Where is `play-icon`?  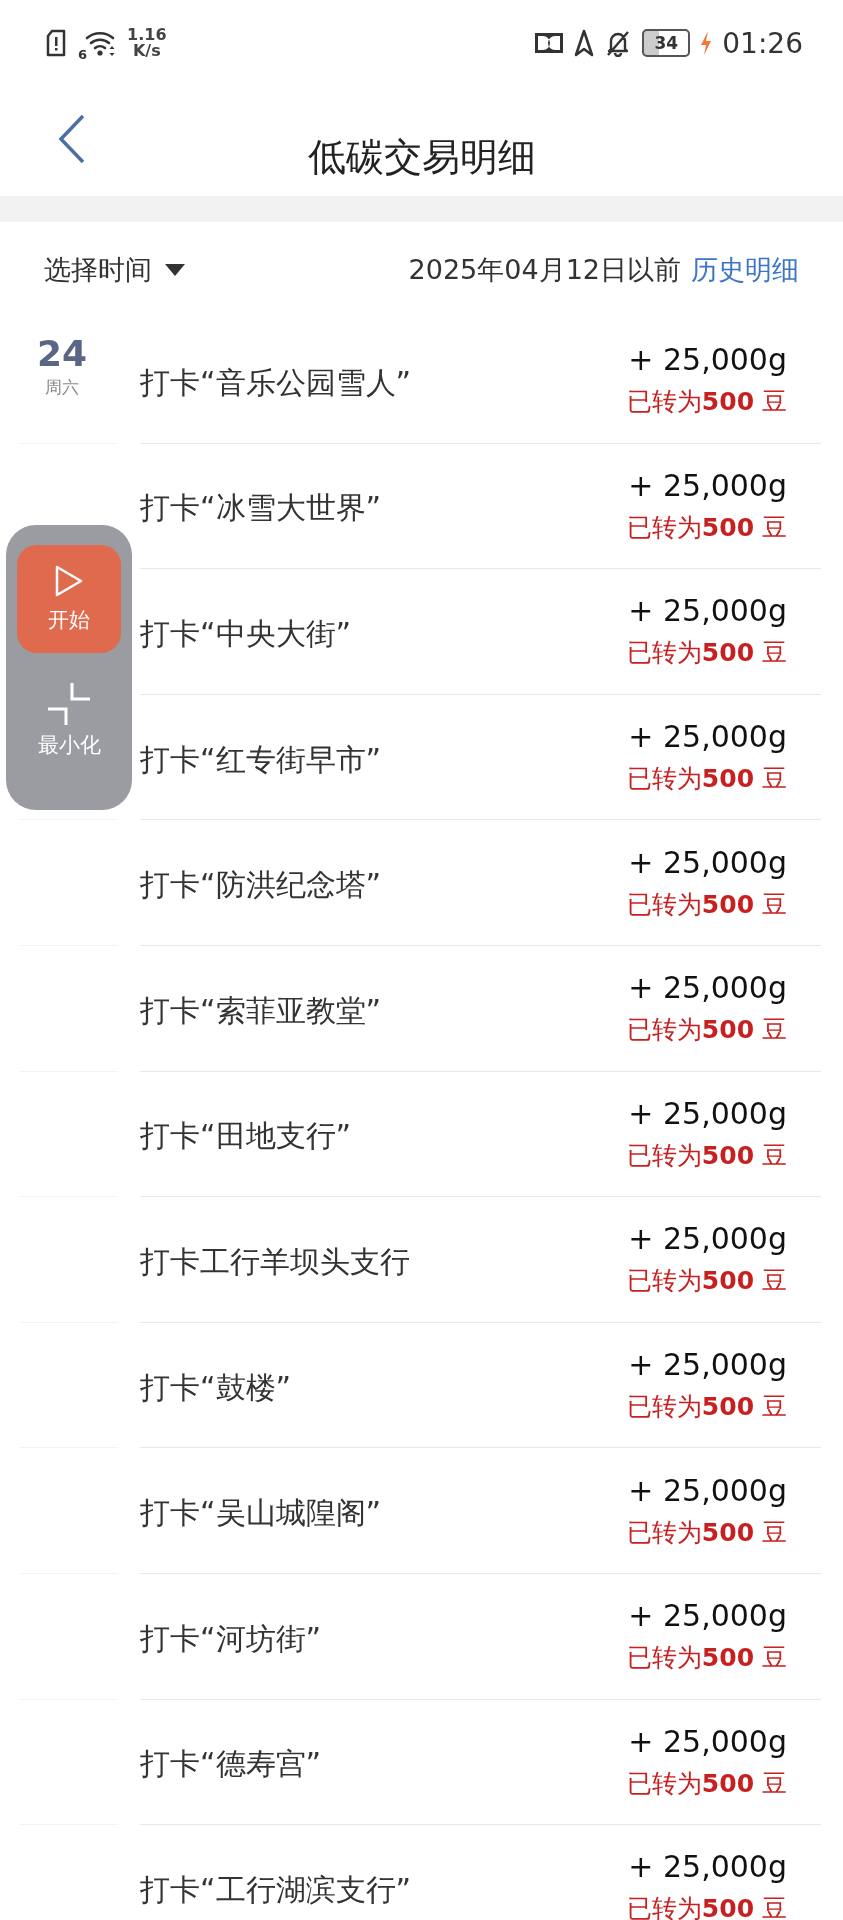 play-icon is located at coordinates (69, 581).